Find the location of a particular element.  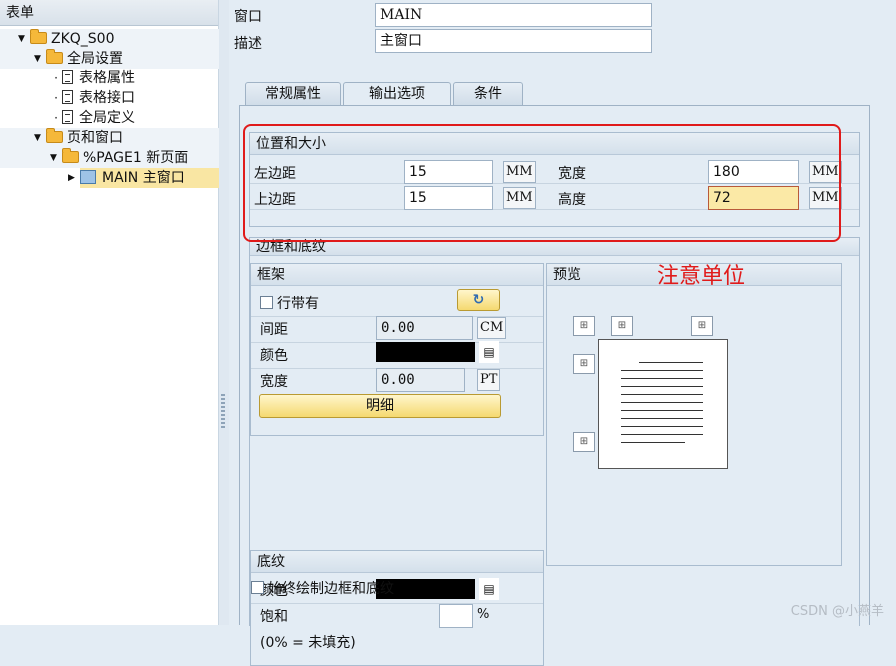

red-highlight-box is located at coordinates (542, 183).